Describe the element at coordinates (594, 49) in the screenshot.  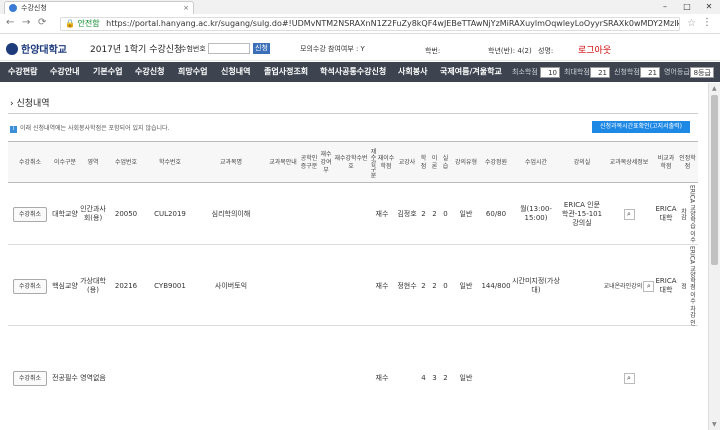
I see `logout-link: 로그아웃` at that location.